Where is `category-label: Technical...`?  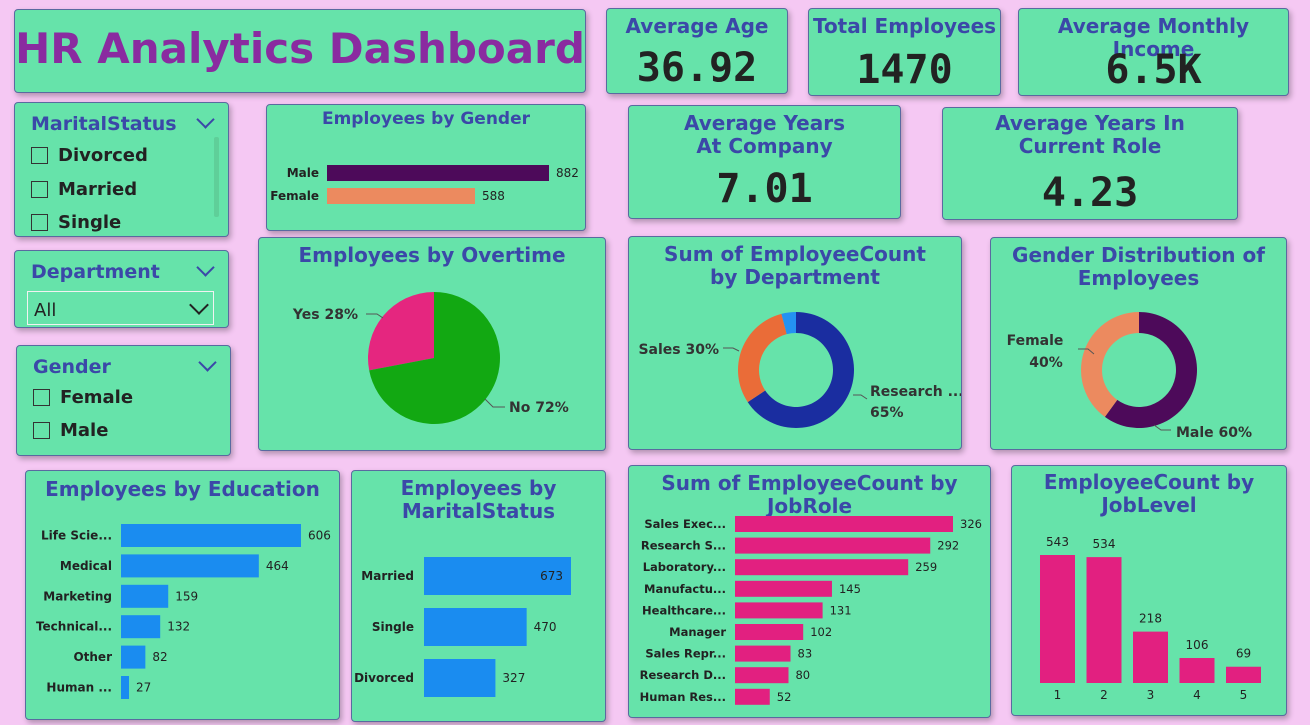 category-label: Technical... is located at coordinates (74, 627).